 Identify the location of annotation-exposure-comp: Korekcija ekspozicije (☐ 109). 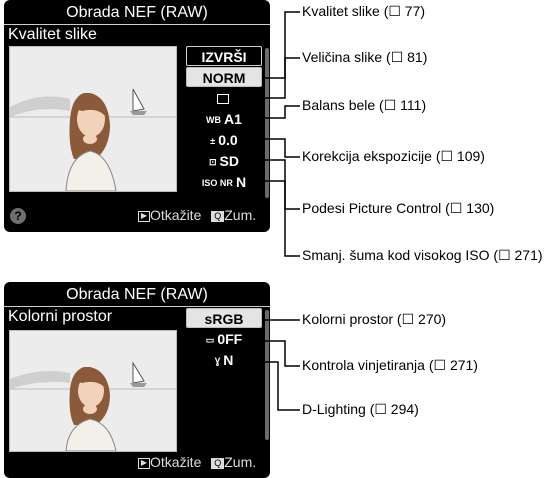
(393, 156).